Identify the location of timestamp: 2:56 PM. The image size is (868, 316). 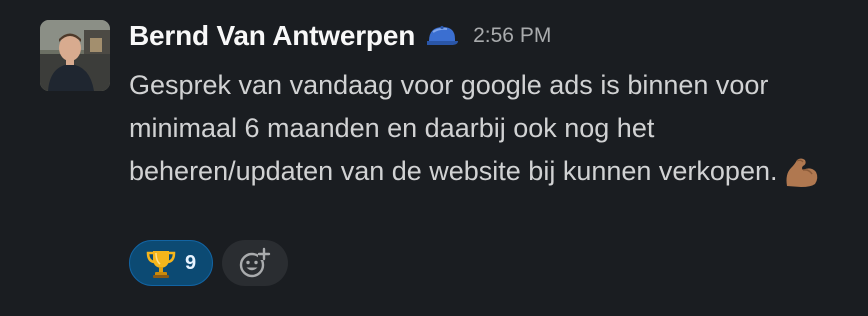
(512, 36).